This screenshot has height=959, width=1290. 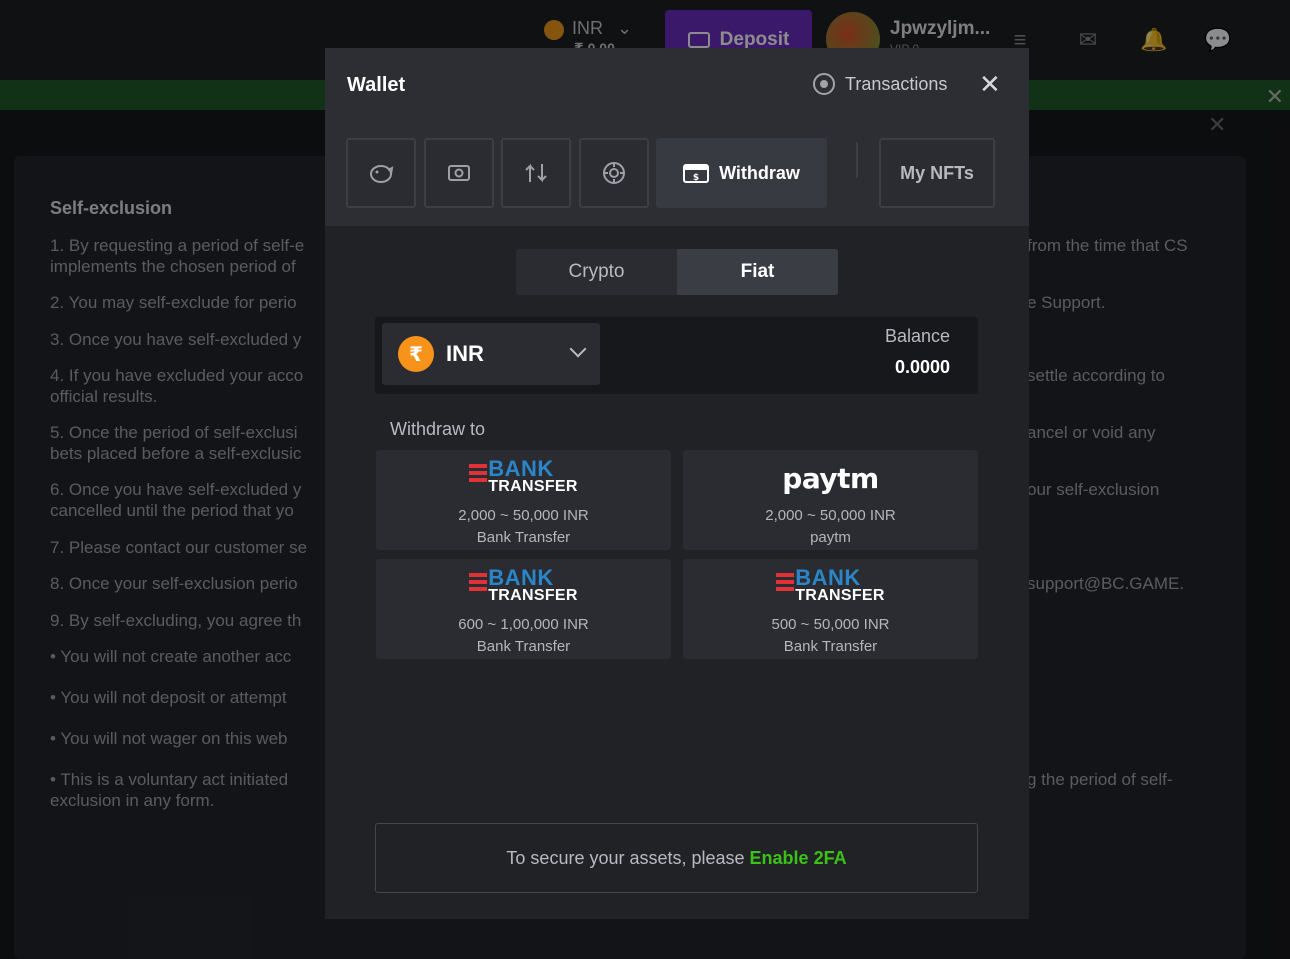 I want to click on transactions-icon, so click(x=824, y=84).